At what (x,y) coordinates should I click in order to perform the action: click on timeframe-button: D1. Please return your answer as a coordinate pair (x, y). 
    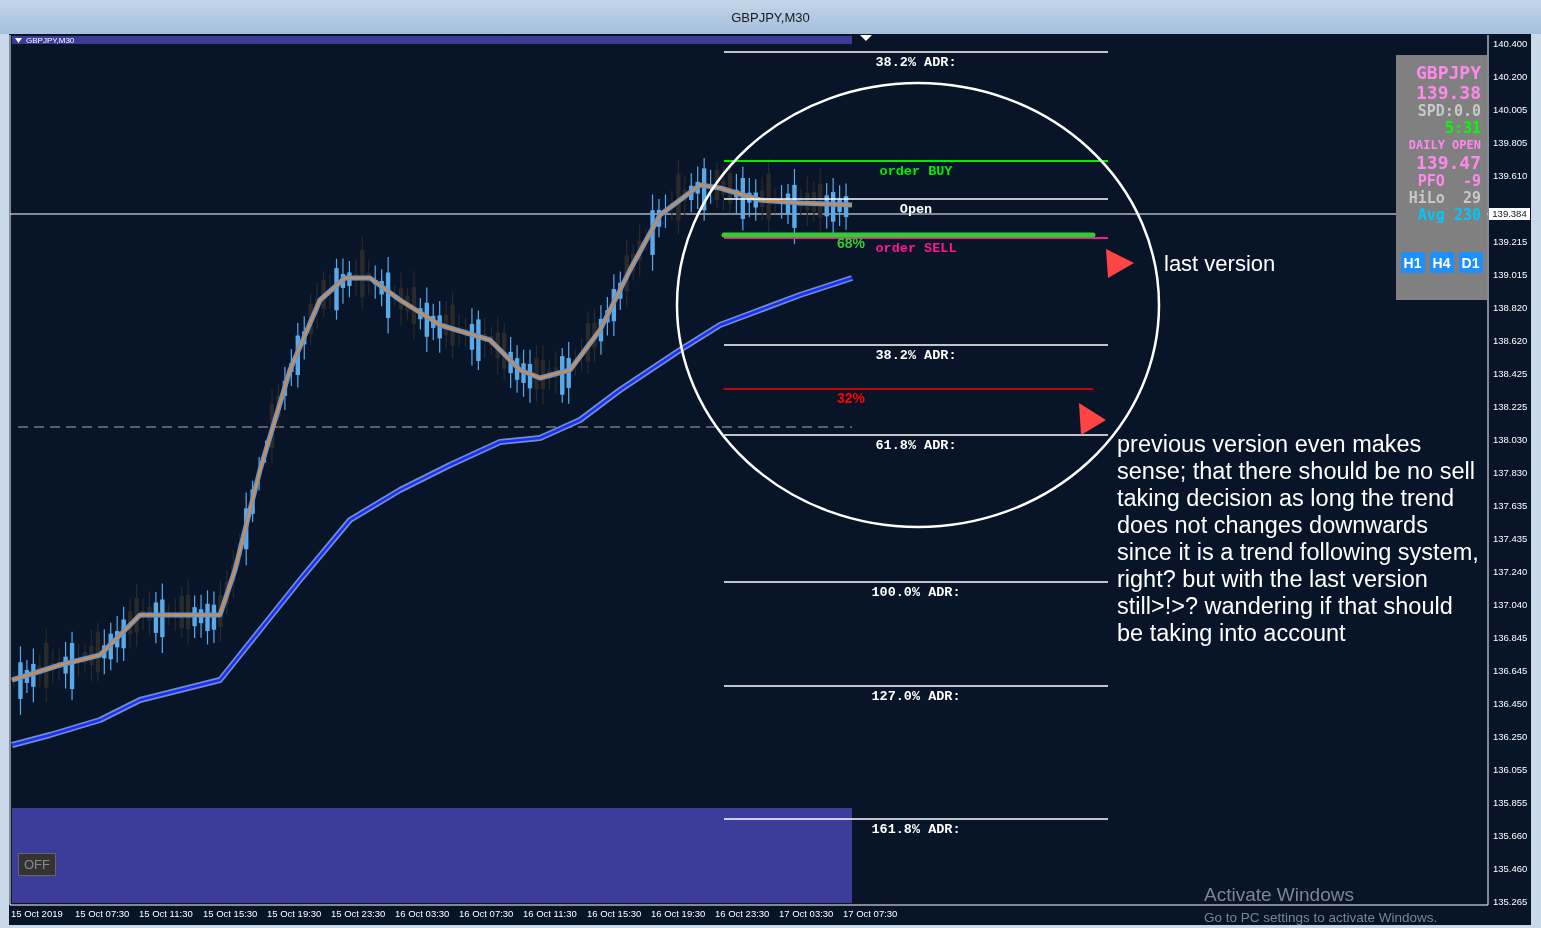
    Looking at the image, I should click on (1470, 262).